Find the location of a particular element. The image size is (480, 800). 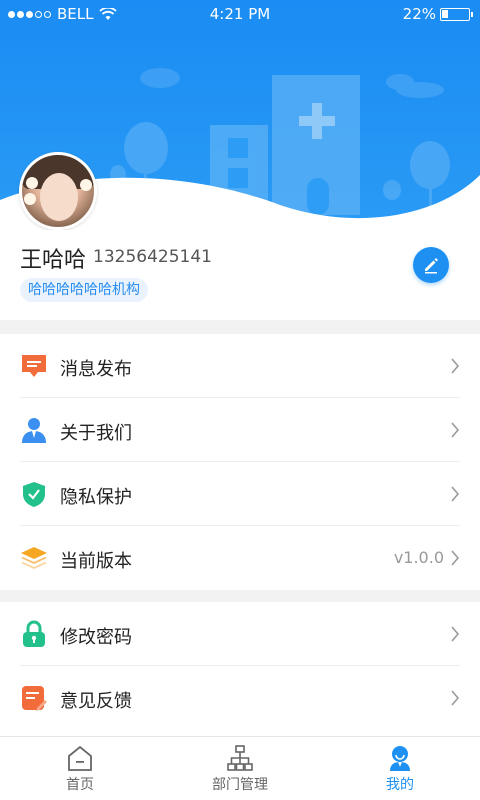

menu-item-feedback: 意见反馈 is located at coordinates (240, 698).